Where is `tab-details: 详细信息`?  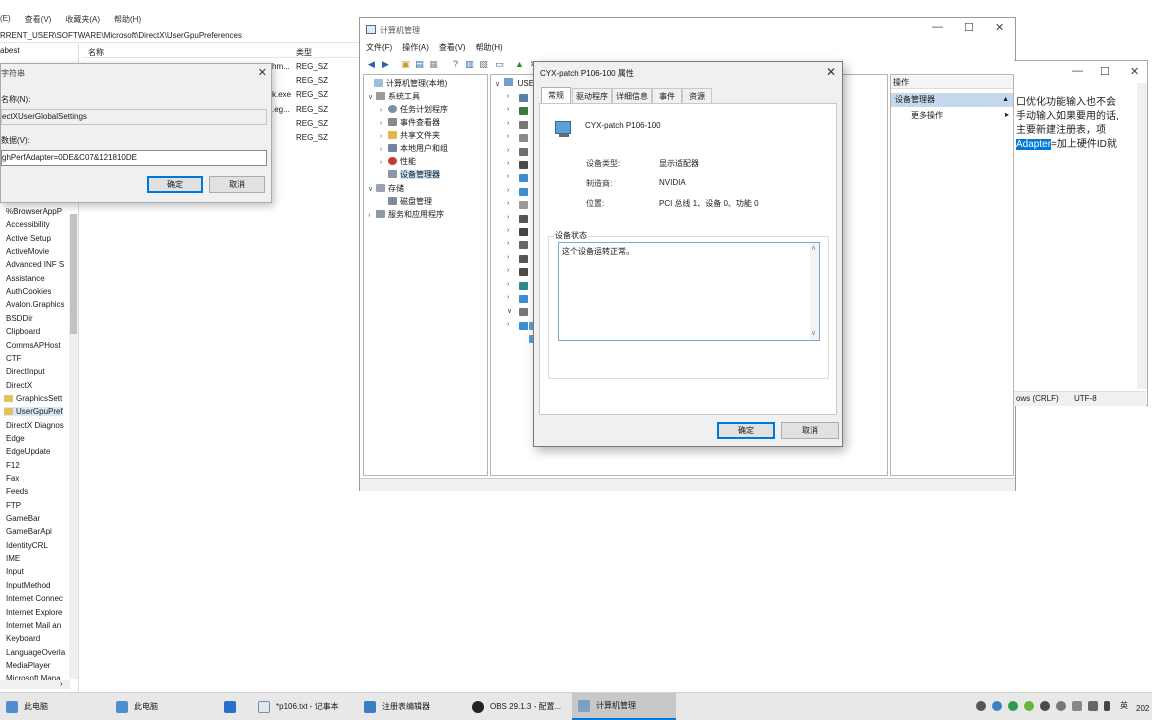 tab-details: 详细信息 is located at coordinates (632, 95).